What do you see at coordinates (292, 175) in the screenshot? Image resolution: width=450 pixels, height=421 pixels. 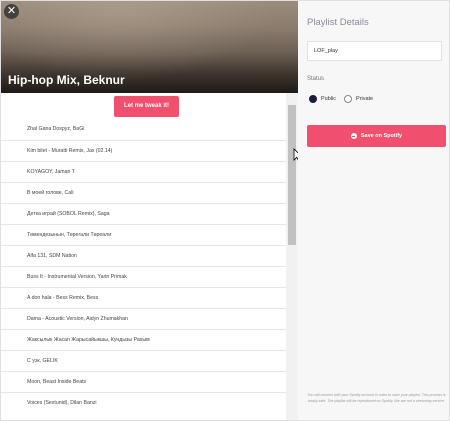 I see `scrollbar-thumb` at bounding box center [292, 175].